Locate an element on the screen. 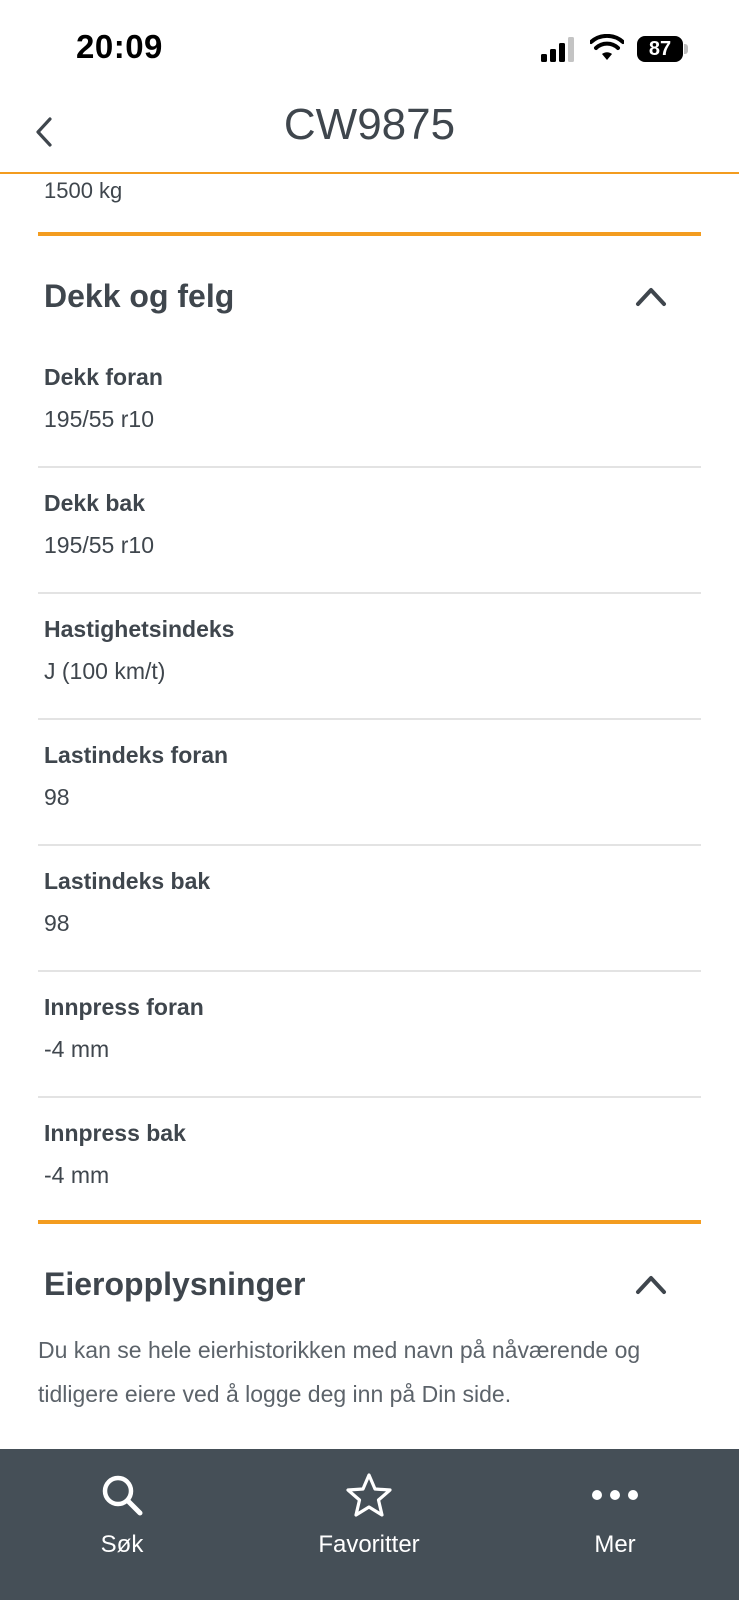  tab-label: Favoritter is located at coordinates (369, 1544).